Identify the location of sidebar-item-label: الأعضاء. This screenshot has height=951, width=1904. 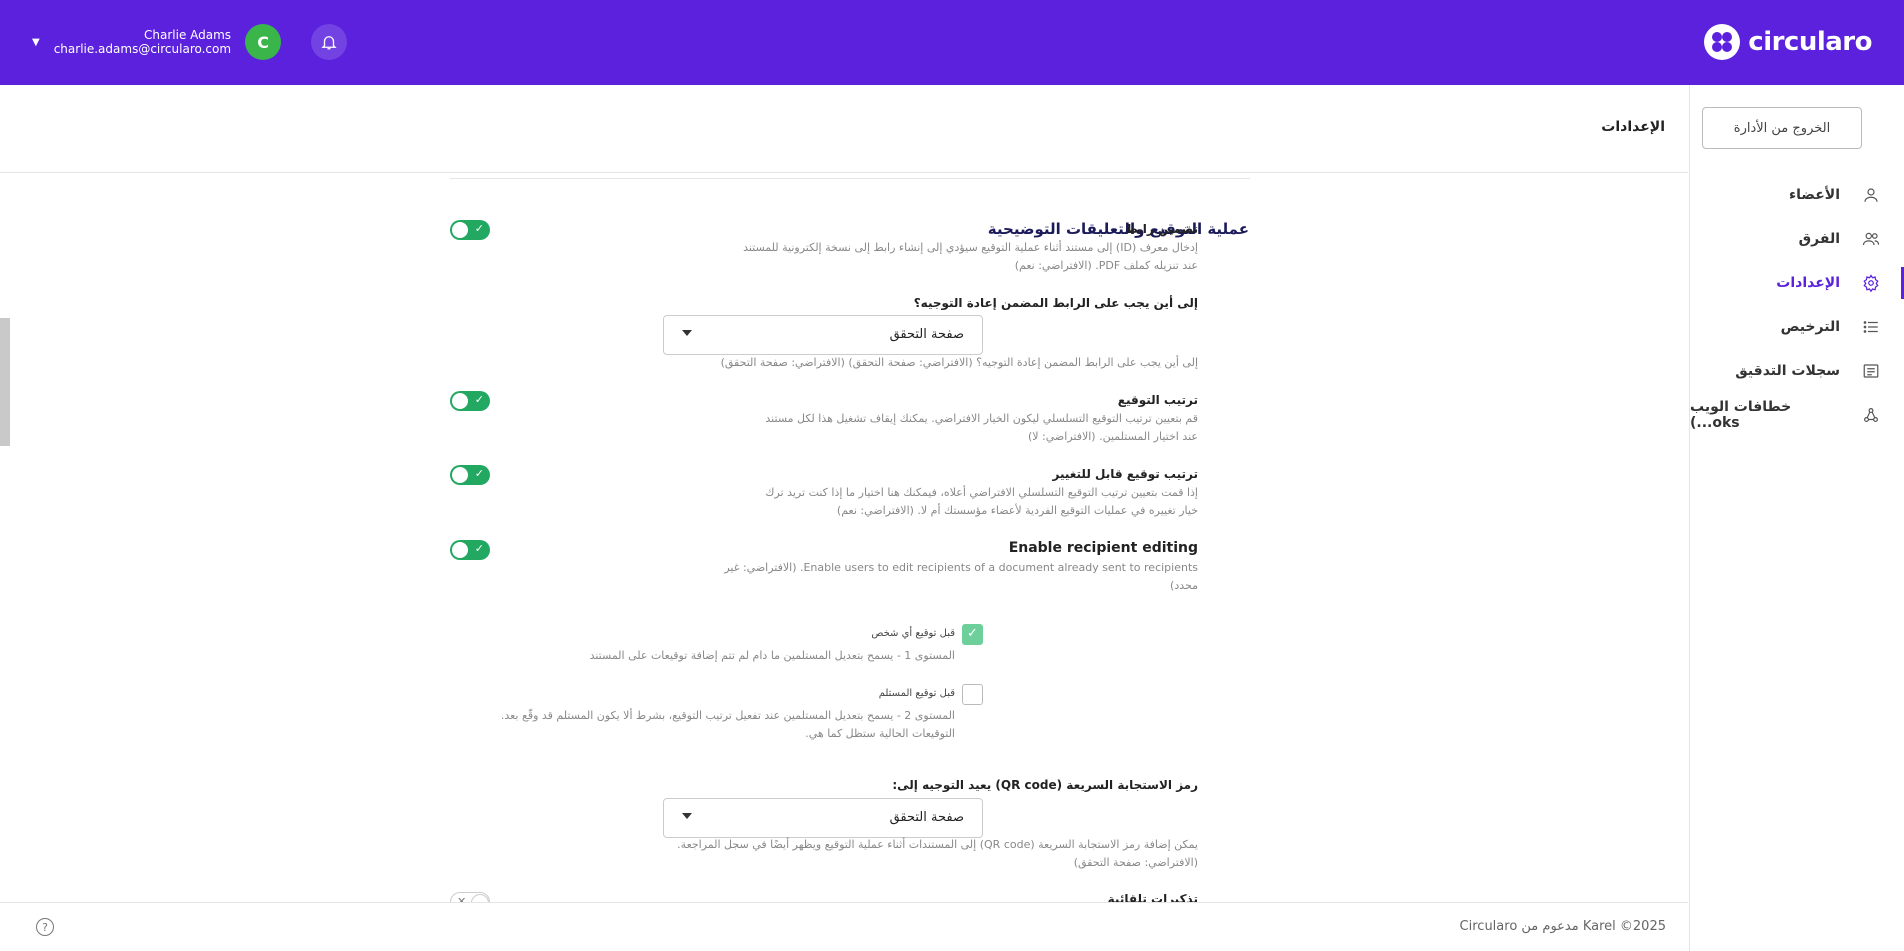
(1814, 195).